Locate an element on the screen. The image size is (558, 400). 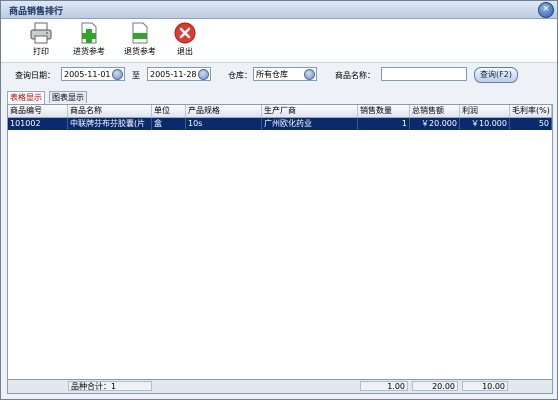
product-name-label: 商品名称： is located at coordinates (355, 75).